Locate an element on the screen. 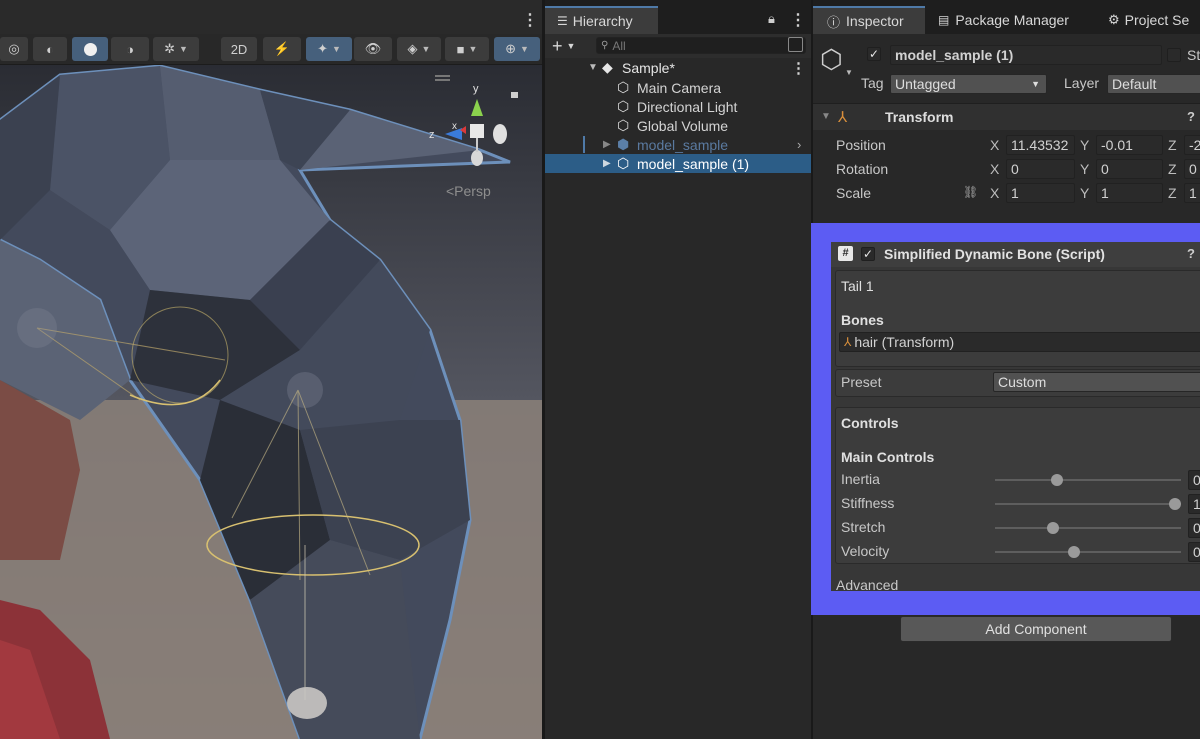 The height and width of the screenshot is (739, 1200). shaded-mode-icon is located at coordinates (90, 49).